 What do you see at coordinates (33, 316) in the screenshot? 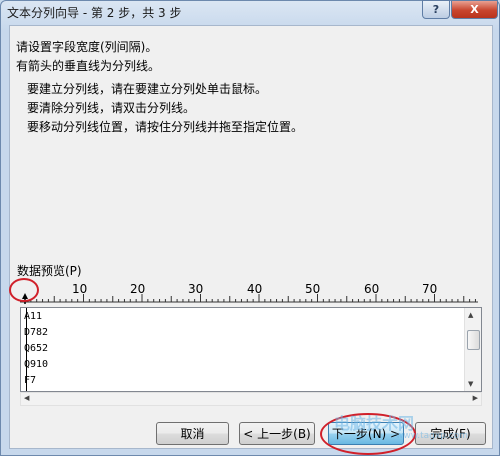
I see `preview-row: A11` at bounding box center [33, 316].